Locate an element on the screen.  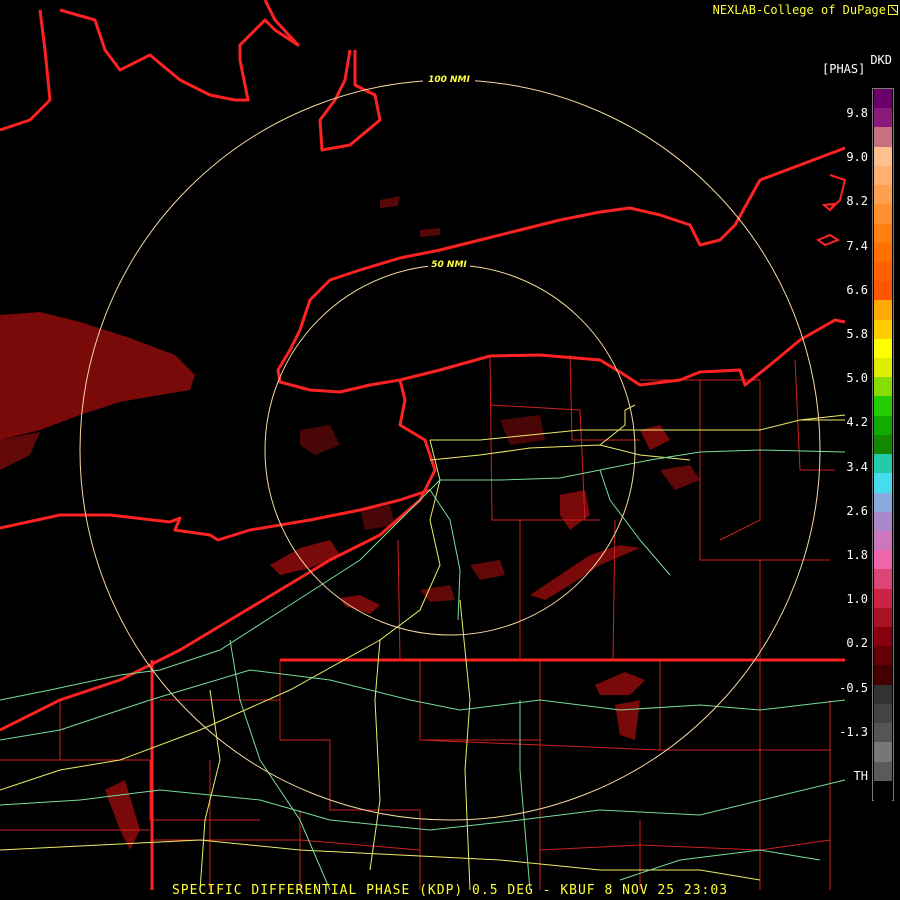
color-scale-tick-label: 5.0 is located at coordinates (857, 378).